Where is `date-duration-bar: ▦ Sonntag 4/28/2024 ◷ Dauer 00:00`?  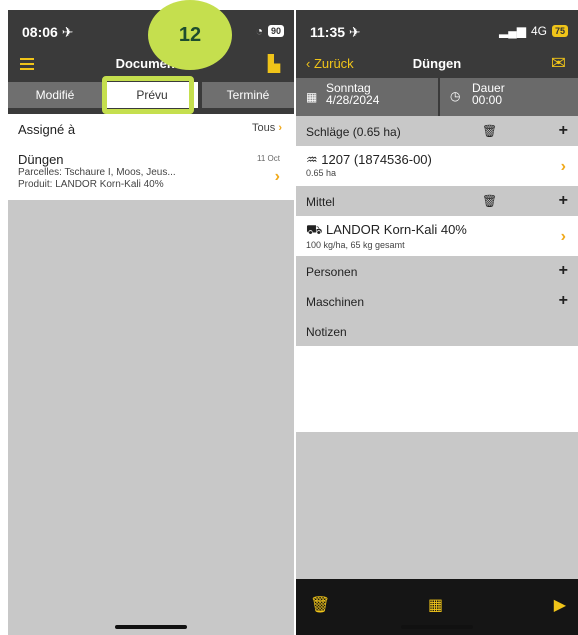 date-duration-bar: ▦ Sonntag 4/28/2024 ◷ Dauer 00:00 is located at coordinates (437, 97).